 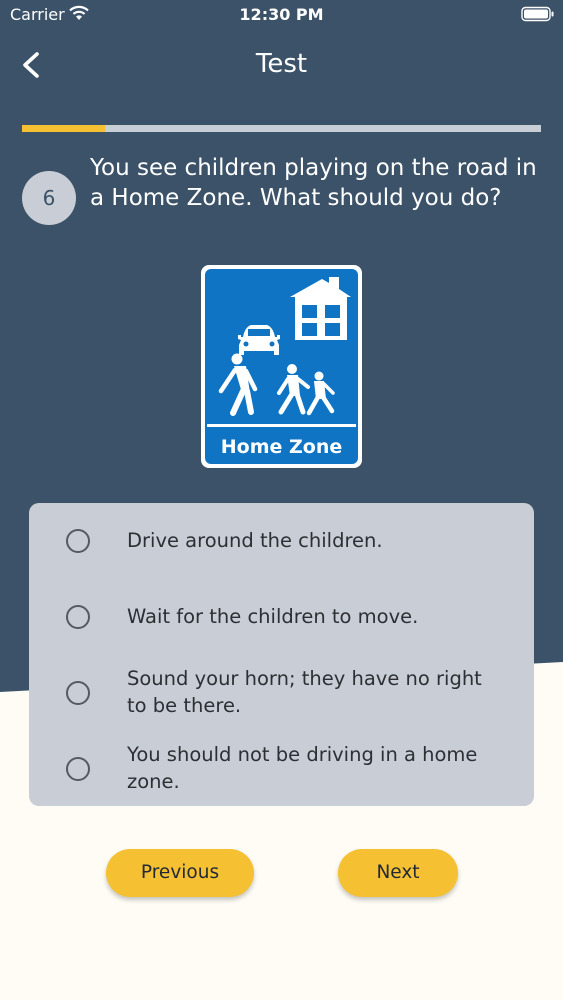 What do you see at coordinates (282, 447) in the screenshot?
I see `sign-label: Home Zone` at bounding box center [282, 447].